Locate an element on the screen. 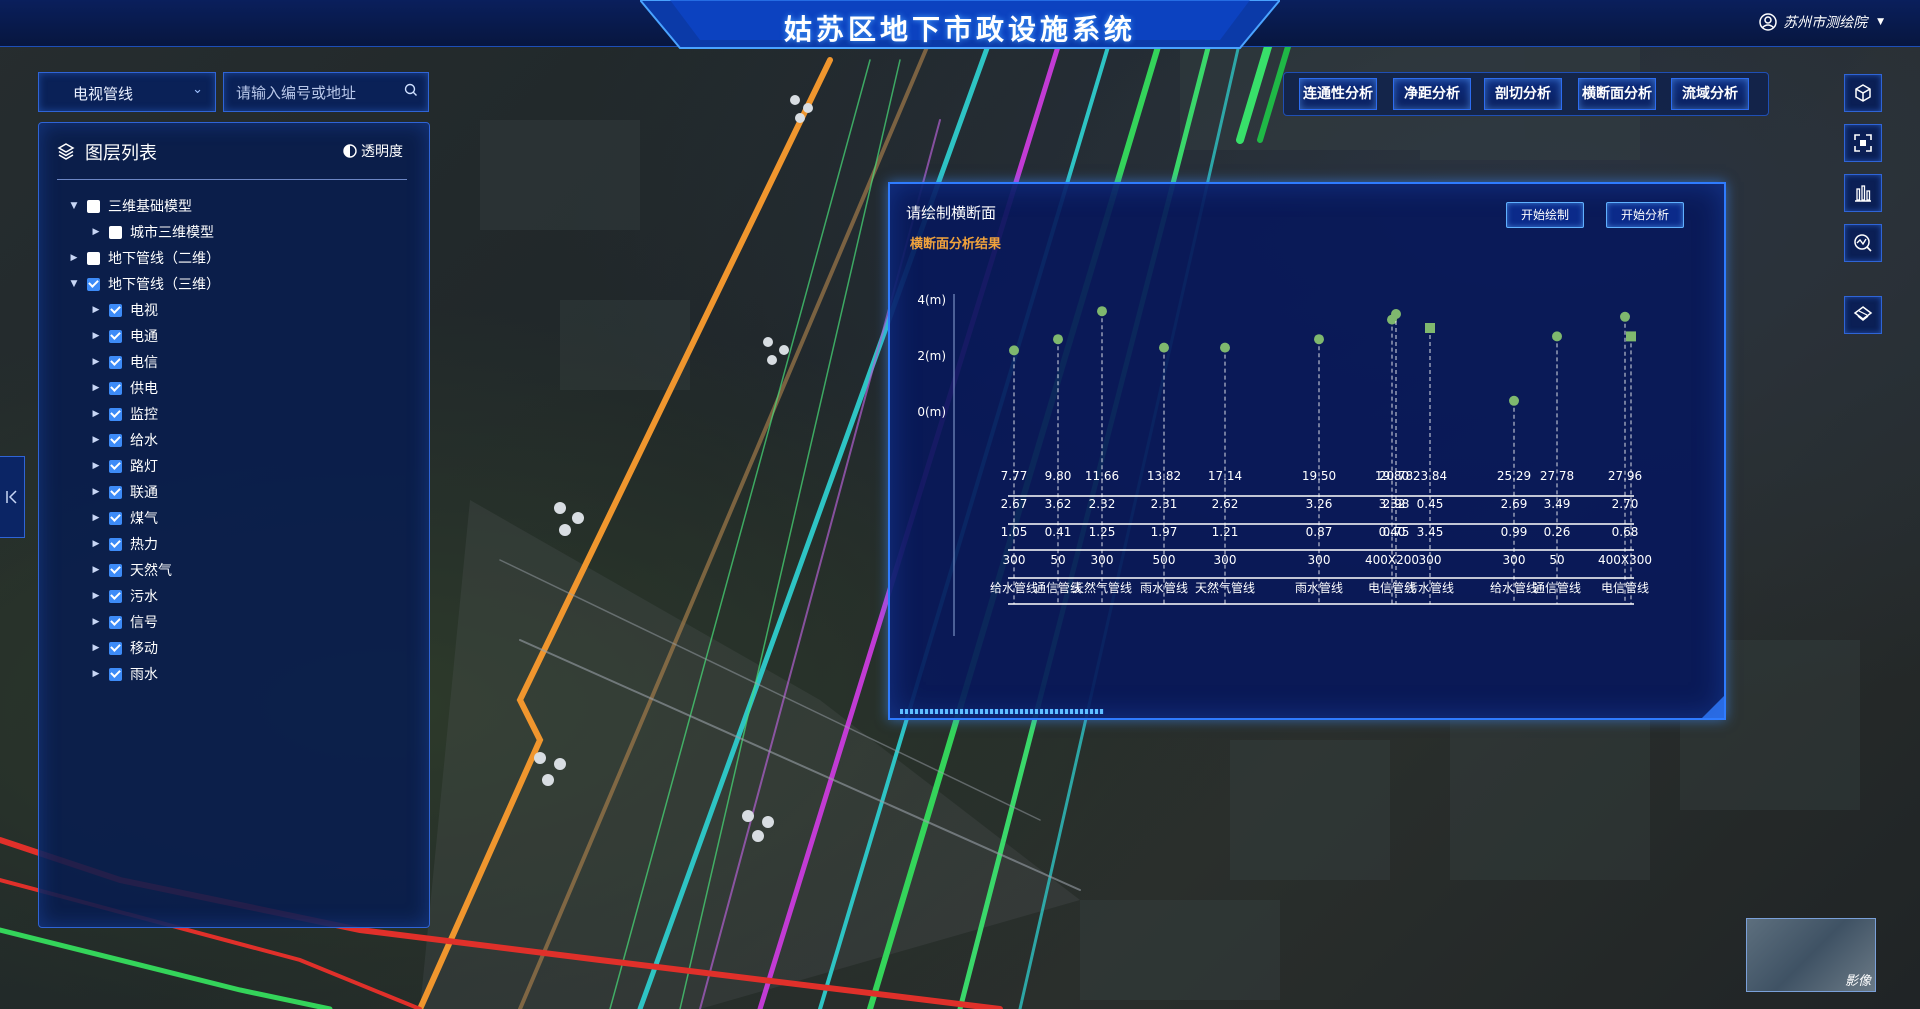 The height and width of the screenshot is (1009, 1920). layer-tree-node: ▶ 城市三维模型 is located at coordinates (239, 232).